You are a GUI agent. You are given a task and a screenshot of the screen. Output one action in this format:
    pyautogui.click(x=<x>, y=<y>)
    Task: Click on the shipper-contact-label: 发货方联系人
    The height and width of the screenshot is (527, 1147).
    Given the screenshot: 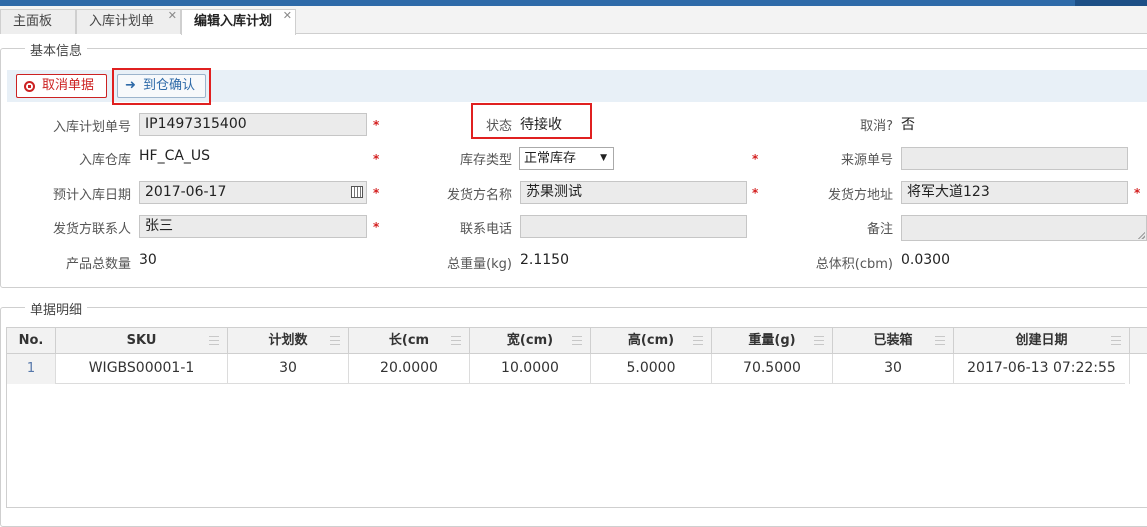 What is the action you would take?
    pyautogui.click(x=91, y=229)
    